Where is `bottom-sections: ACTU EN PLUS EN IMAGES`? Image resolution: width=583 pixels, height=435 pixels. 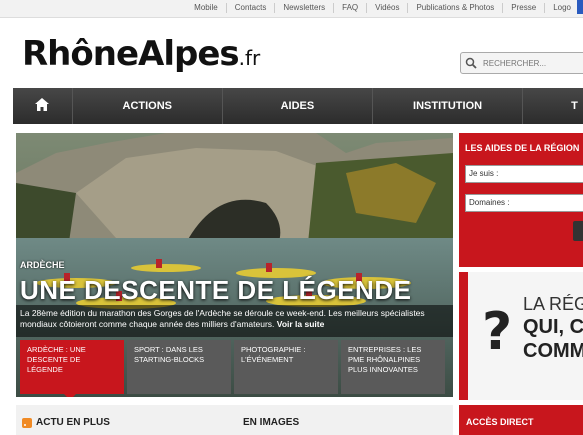
bottom-sections: ACTU EN PLUS EN IMAGES is located at coordinates (234, 420).